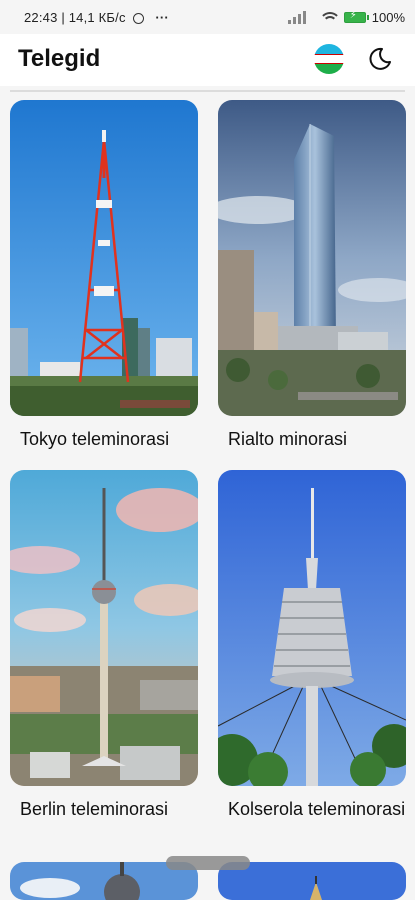 This screenshot has width=415, height=900. What do you see at coordinates (207, 60) in the screenshot?
I see `app-bar: Telegid` at bounding box center [207, 60].